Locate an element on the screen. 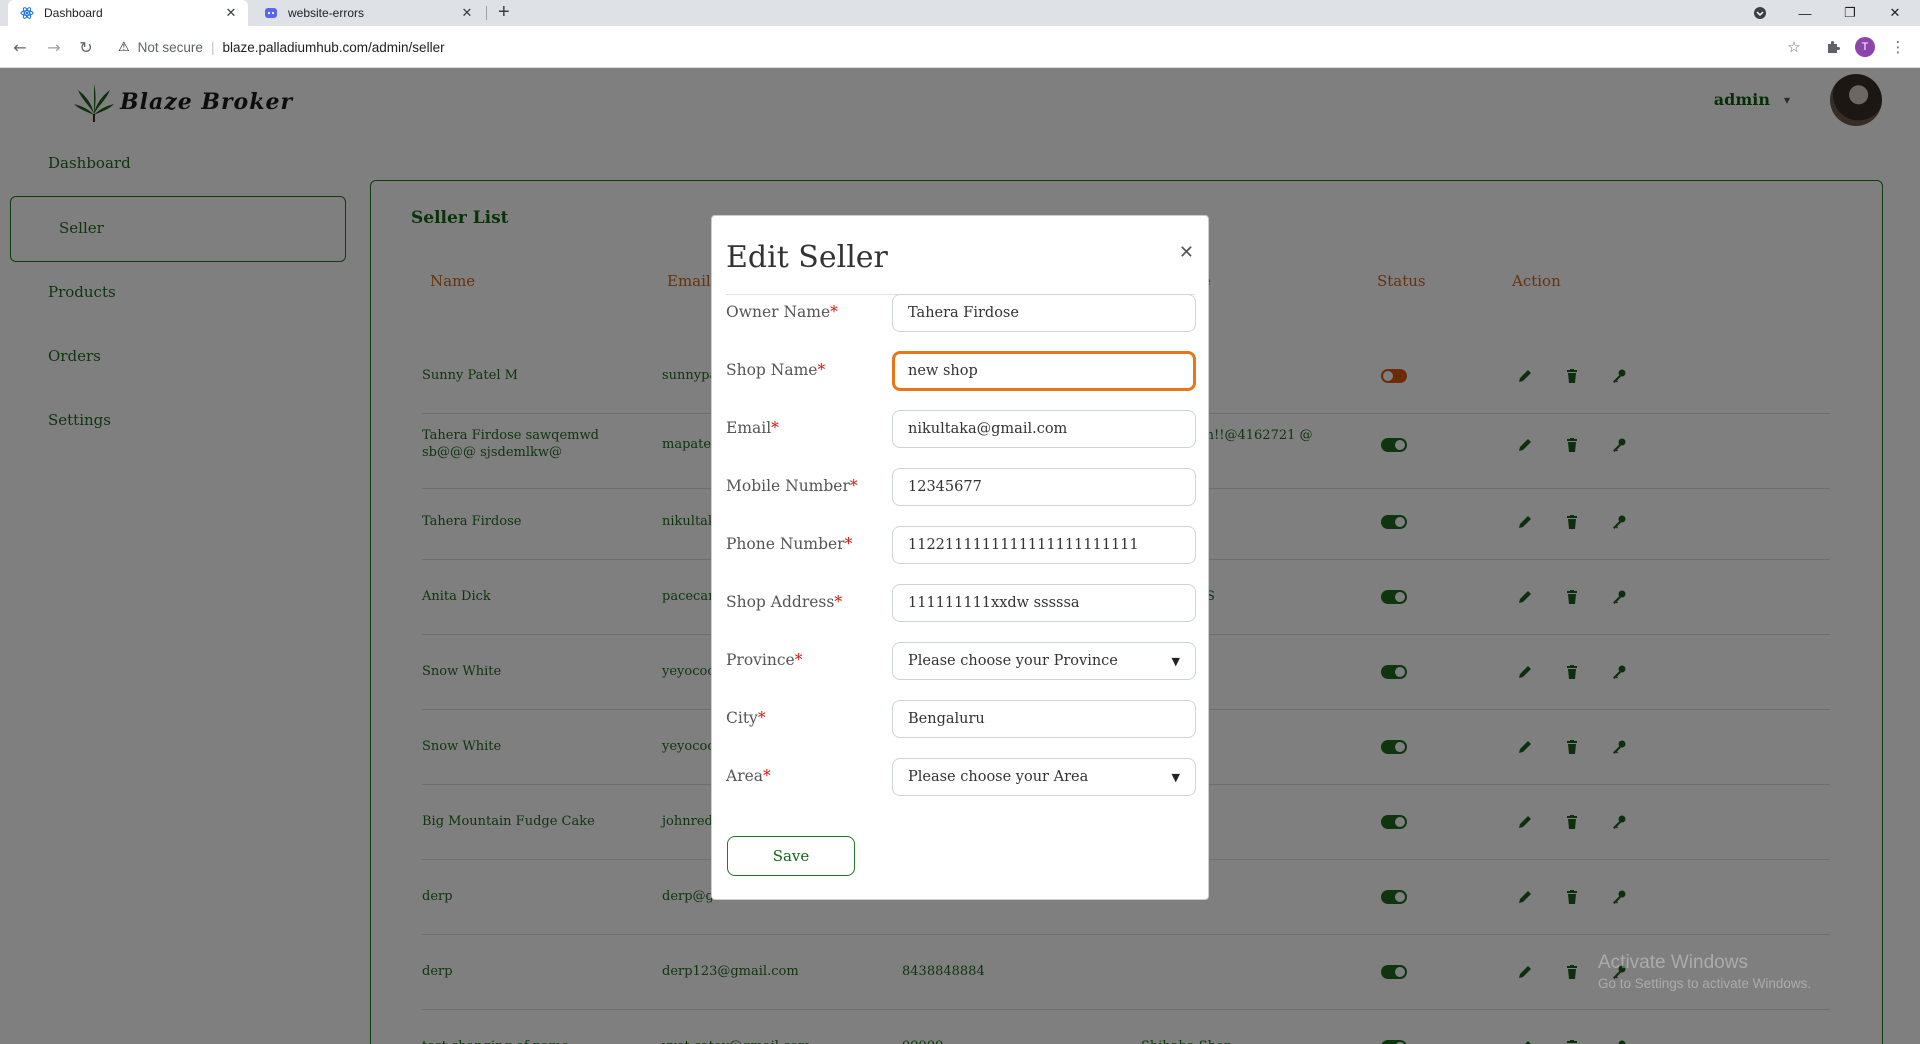 The image size is (1920, 1044). back-icon: ← is located at coordinates (20, 47).